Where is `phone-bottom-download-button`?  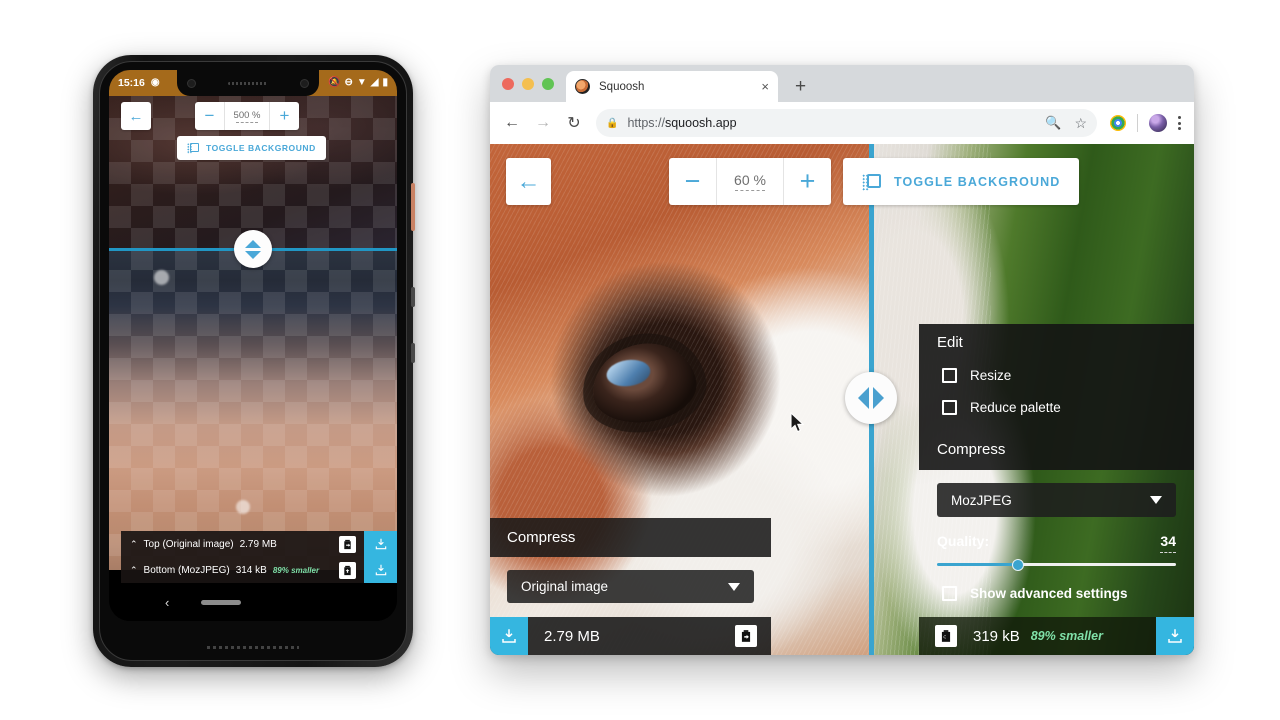 phone-bottom-download-button is located at coordinates (380, 570).